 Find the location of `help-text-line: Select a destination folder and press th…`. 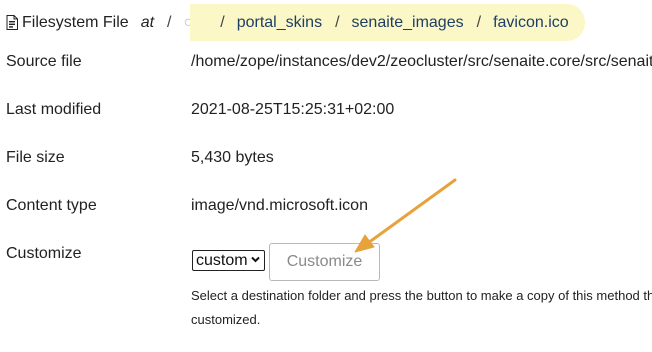

help-text-line: Select a destination folder and press th… is located at coordinates (421, 295).